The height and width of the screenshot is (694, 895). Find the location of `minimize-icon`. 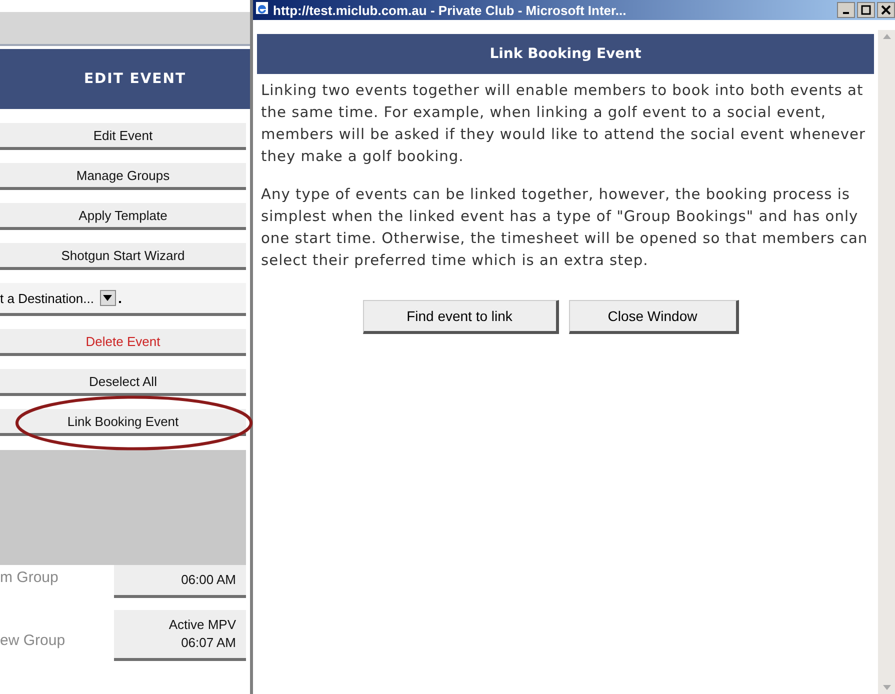

minimize-icon is located at coordinates (846, 10).